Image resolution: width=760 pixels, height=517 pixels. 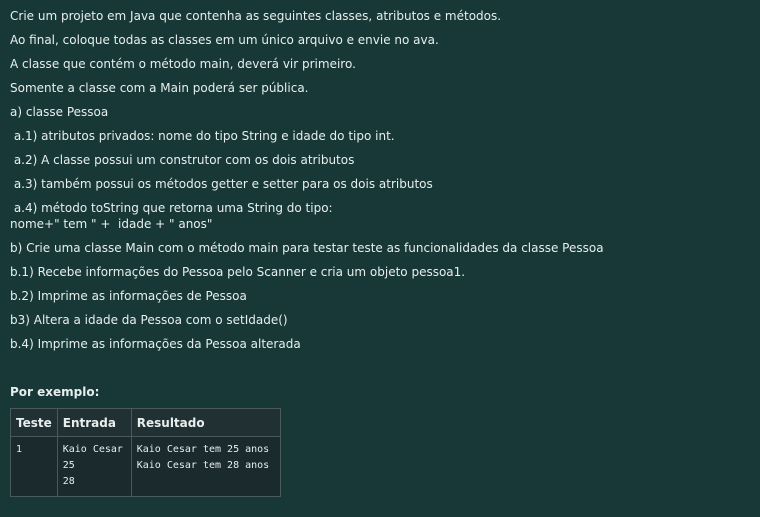 What do you see at coordinates (34, 422) in the screenshot?
I see `header-teste: Teste` at bounding box center [34, 422].